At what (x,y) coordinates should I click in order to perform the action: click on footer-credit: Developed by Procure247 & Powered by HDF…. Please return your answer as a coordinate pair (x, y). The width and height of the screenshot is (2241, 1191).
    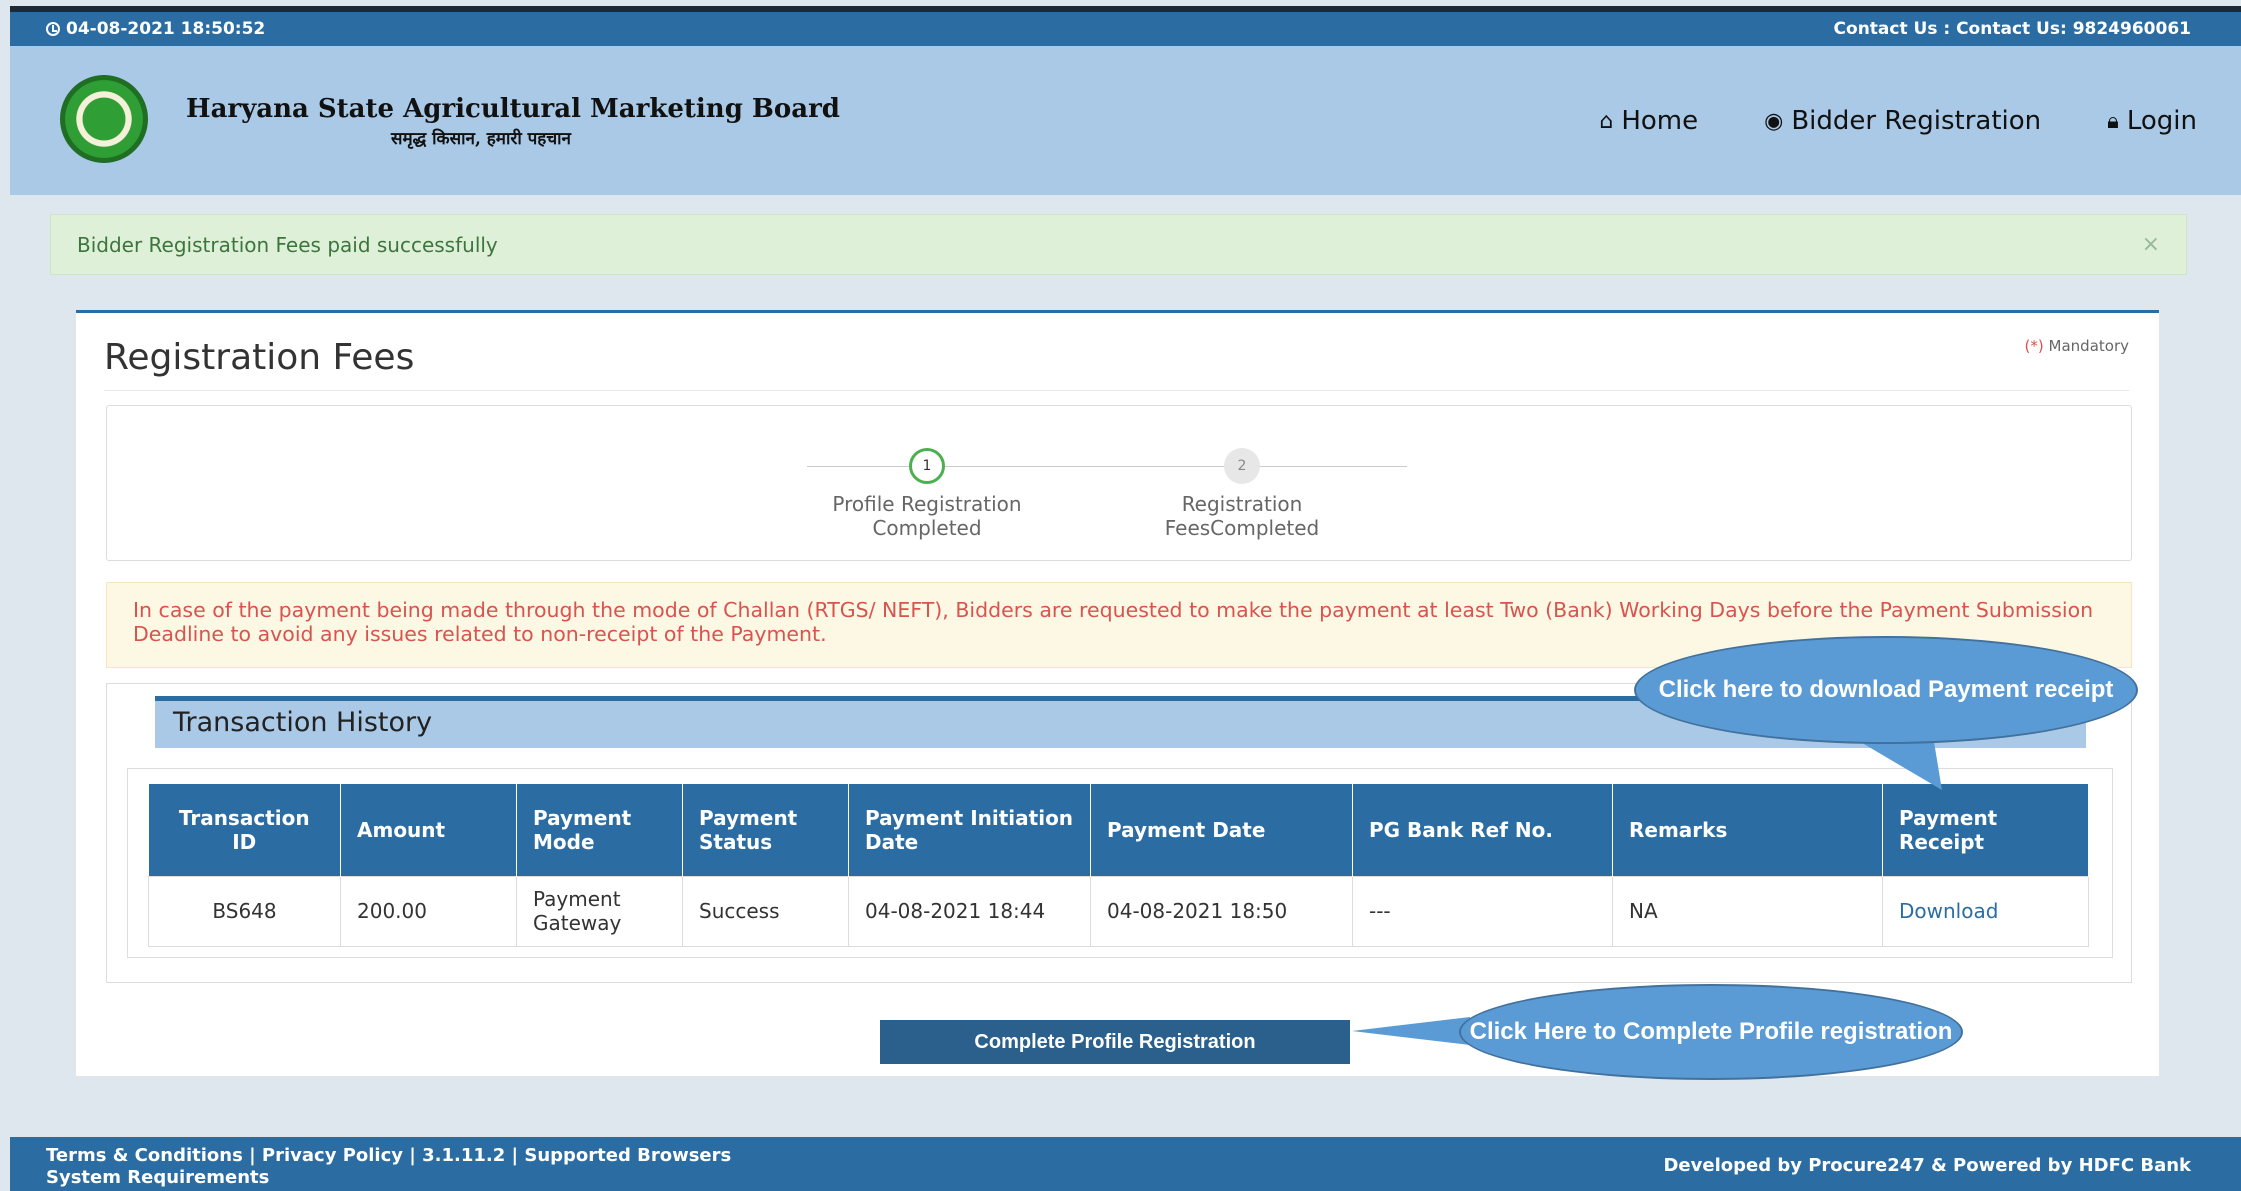
    Looking at the image, I should click on (1927, 1165).